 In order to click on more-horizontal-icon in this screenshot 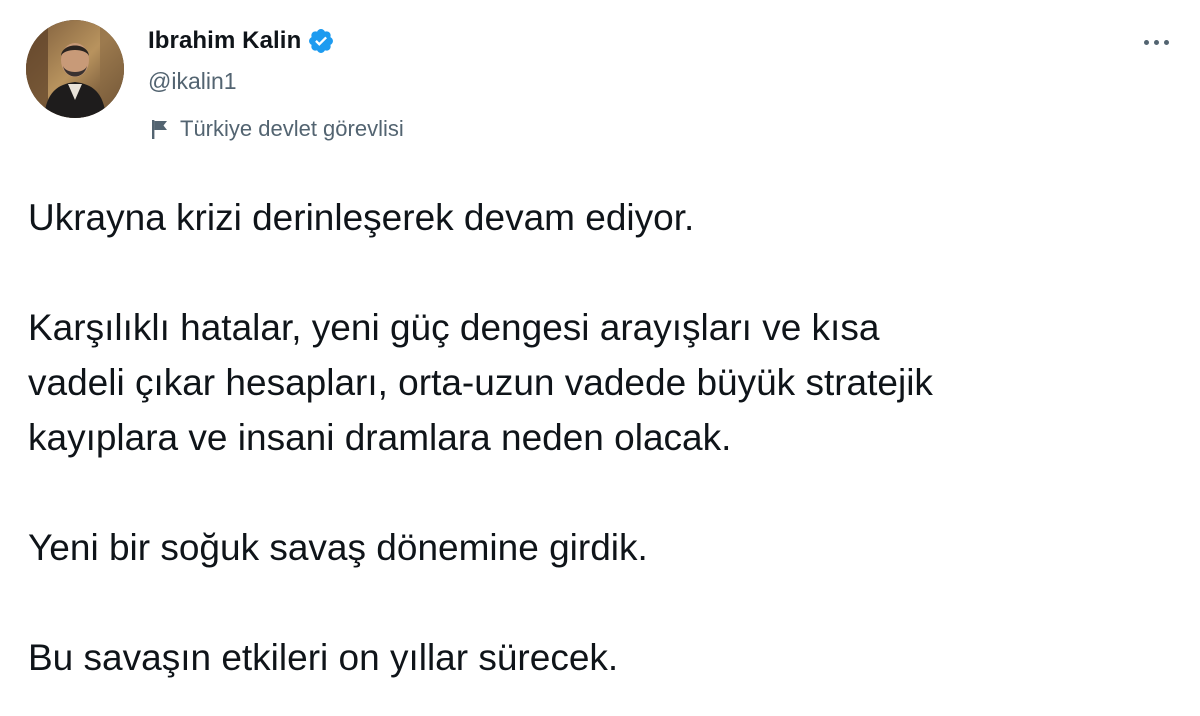, I will do `click(1146, 42)`.